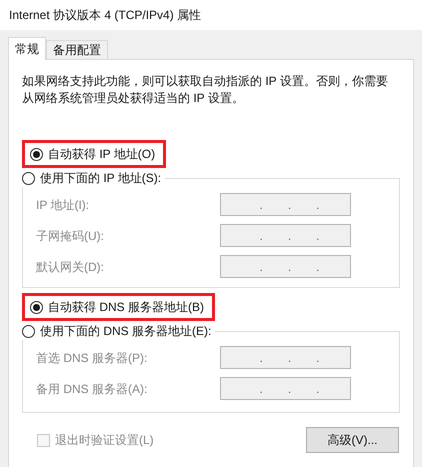 This screenshot has width=422, height=467. What do you see at coordinates (63, 205) in the screenshot?
I see `field-label: IP 地址(I):` at bounding box center [63, 205].